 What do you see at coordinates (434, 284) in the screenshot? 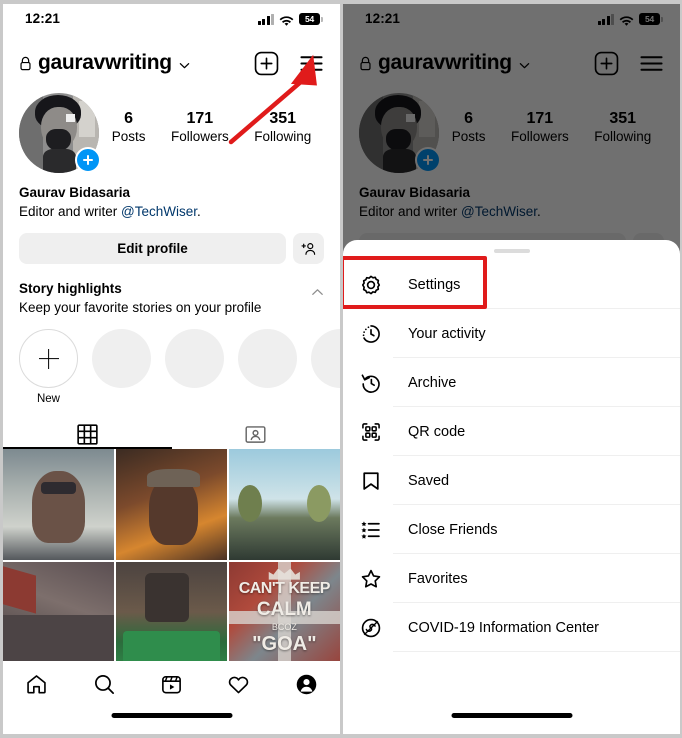
I see `menu-item-label: Settings` at bounding box center [434, 284].